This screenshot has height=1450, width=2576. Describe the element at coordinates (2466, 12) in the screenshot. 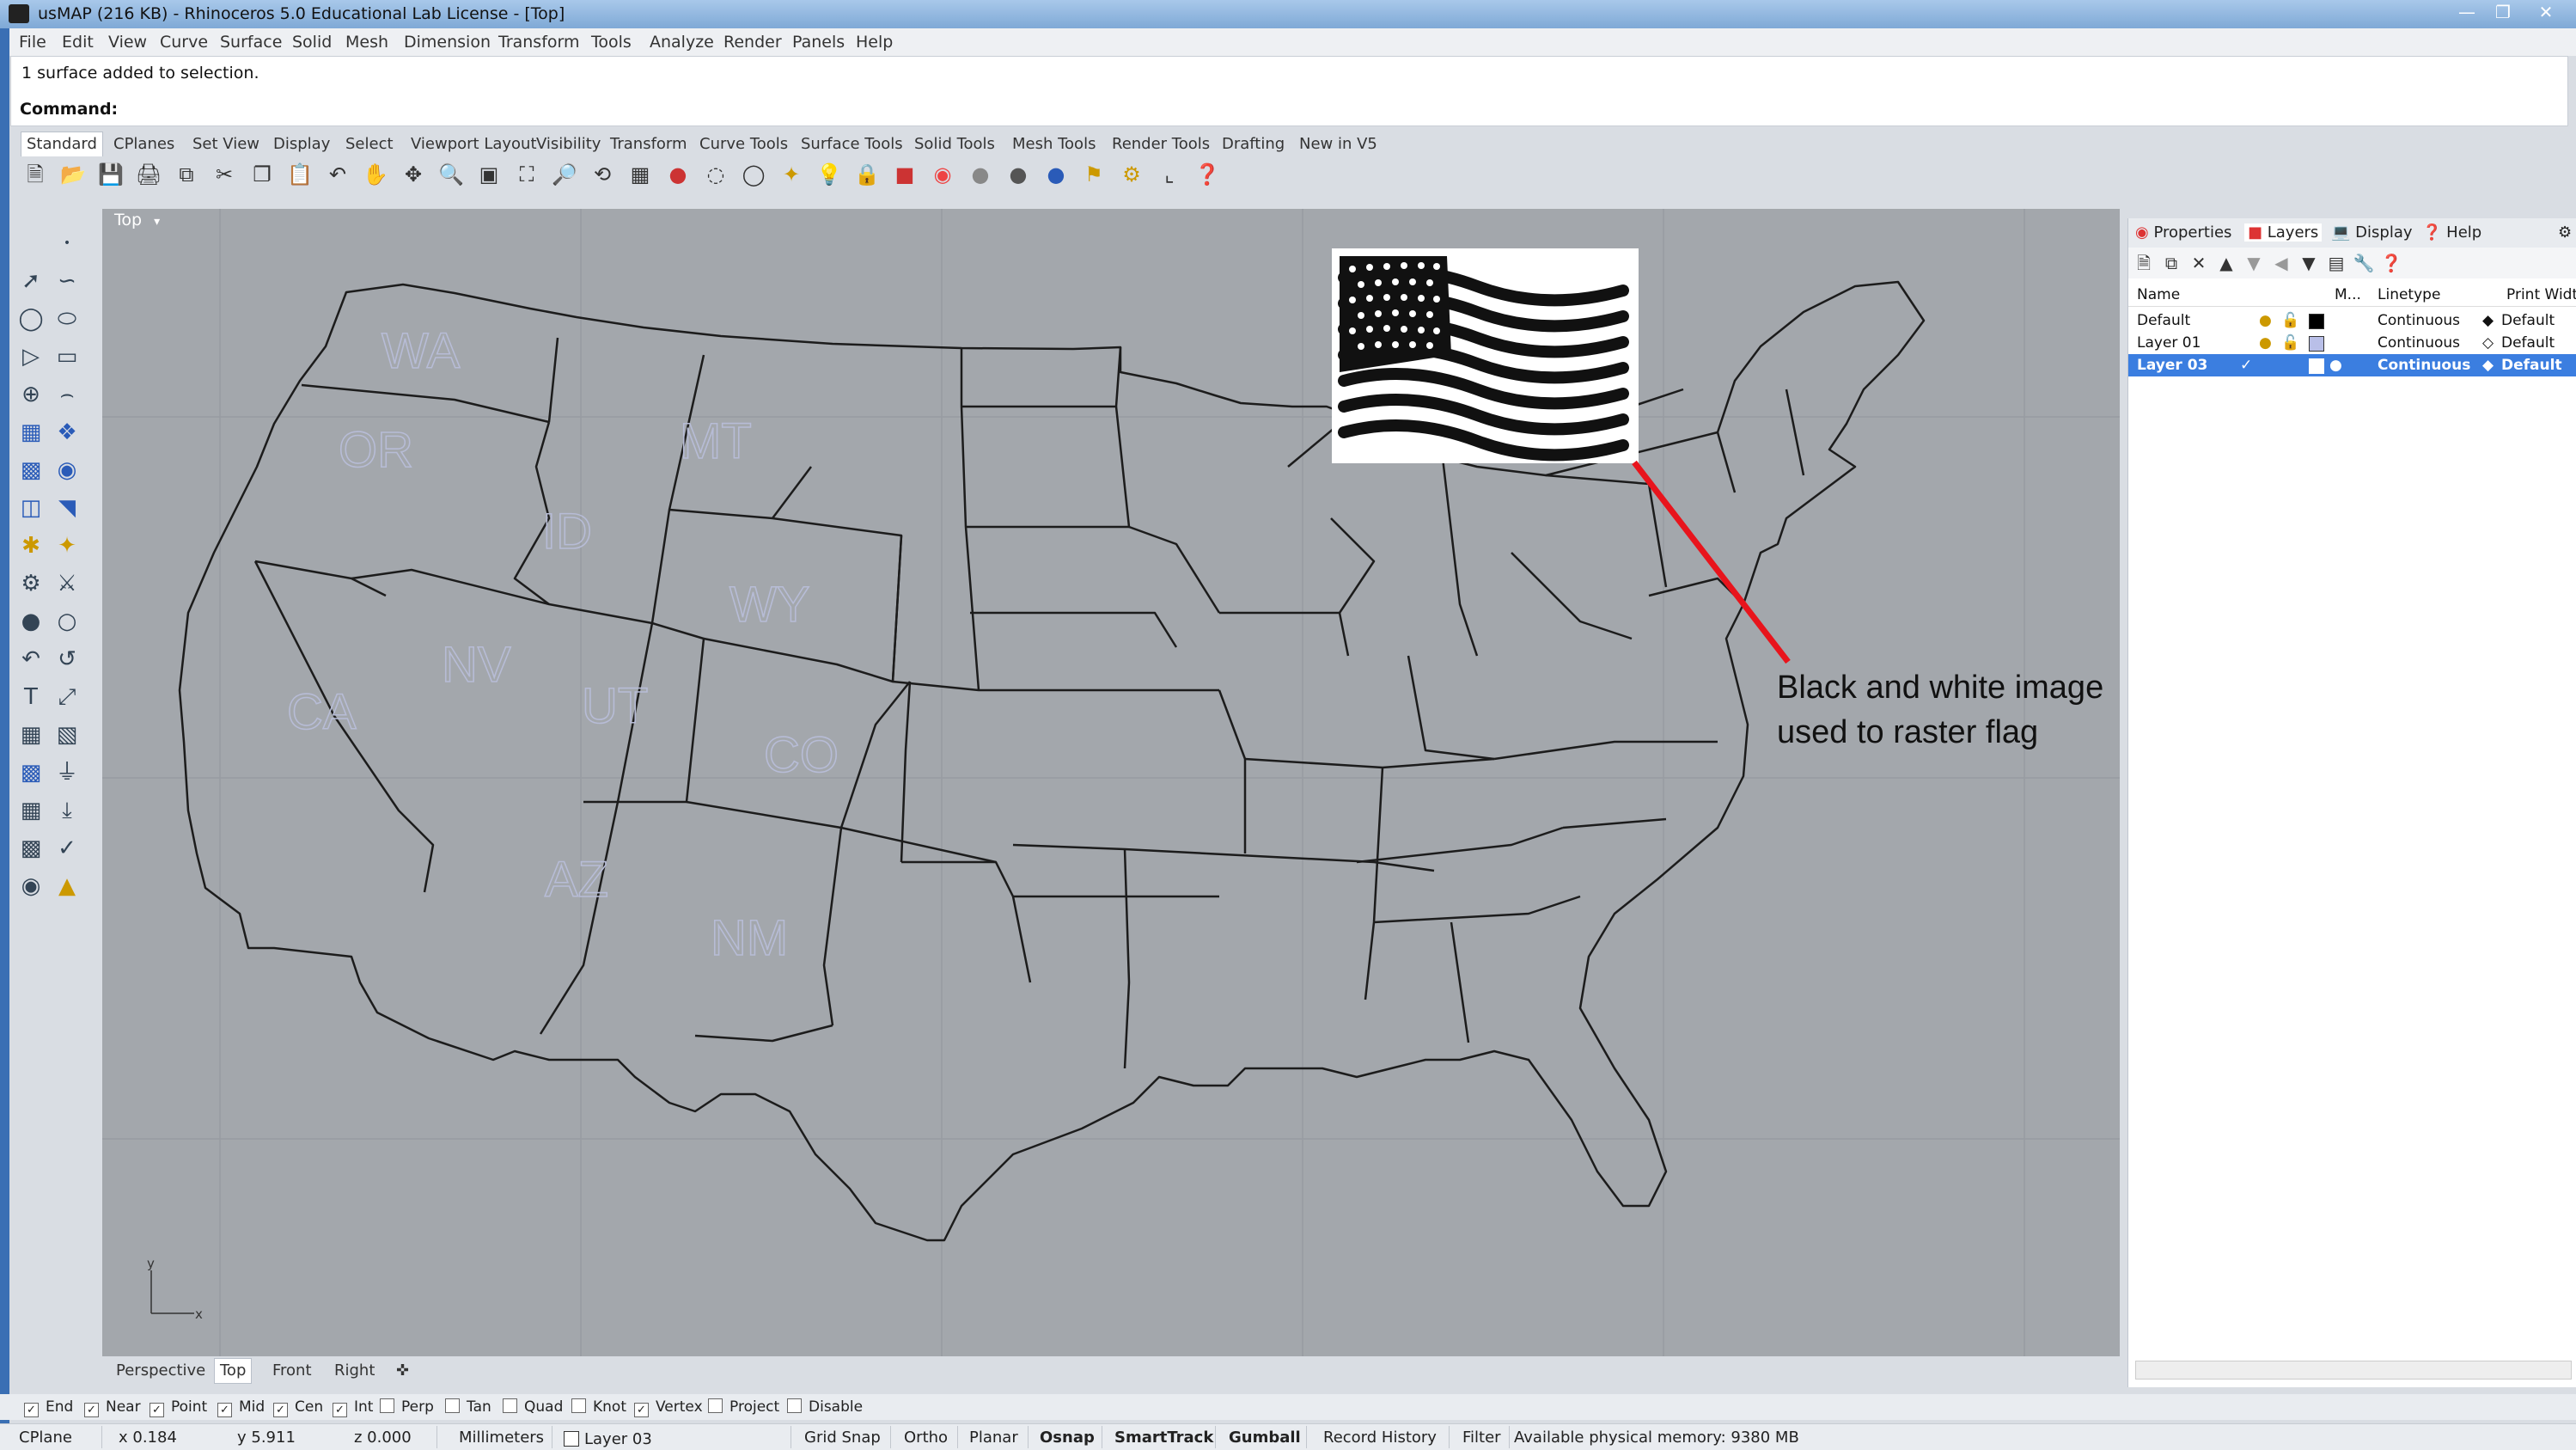

I see `minimize-icon: —` at that location.